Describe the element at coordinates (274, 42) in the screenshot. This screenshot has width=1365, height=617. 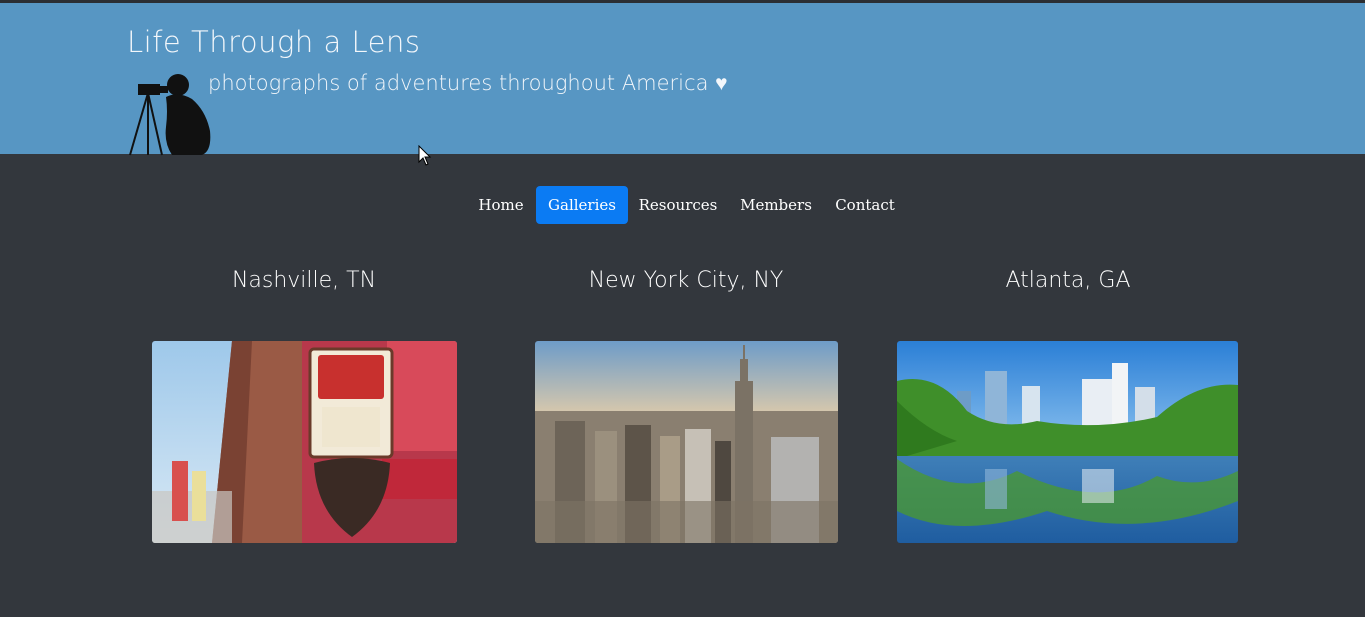
I see `site-title: Life Through a Lens` at that location.